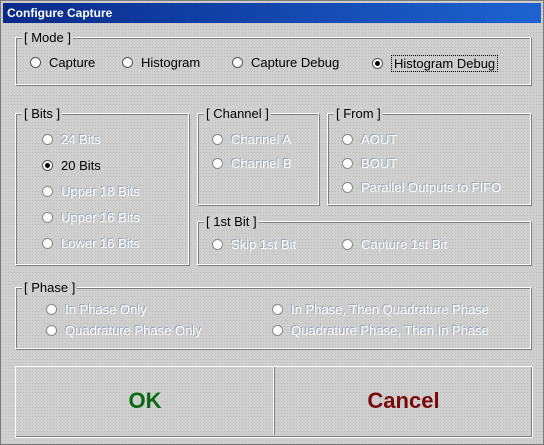 This screenshot has height=445, width=544. What do you see at coordinates (237, 113) in the screenshot?
I see `channel-legend: [ Channel ]` at bounding box center [237, 113].